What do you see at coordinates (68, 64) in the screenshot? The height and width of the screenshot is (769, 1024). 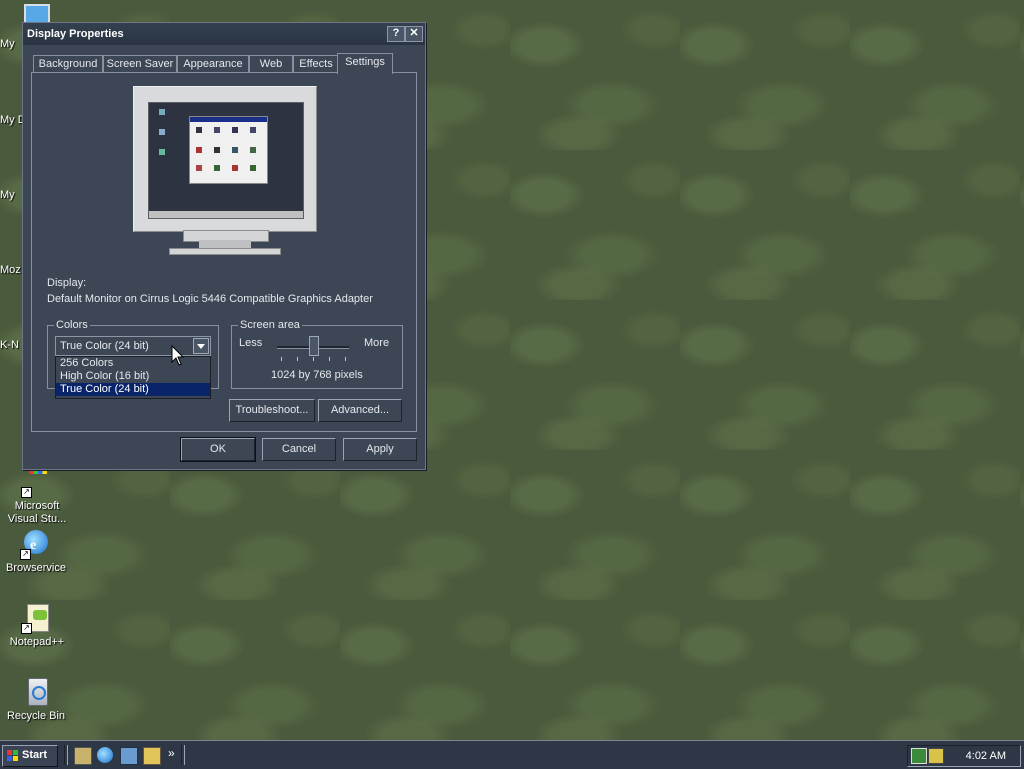 I see `tab-background: Background` at bounding box center [68, 64].